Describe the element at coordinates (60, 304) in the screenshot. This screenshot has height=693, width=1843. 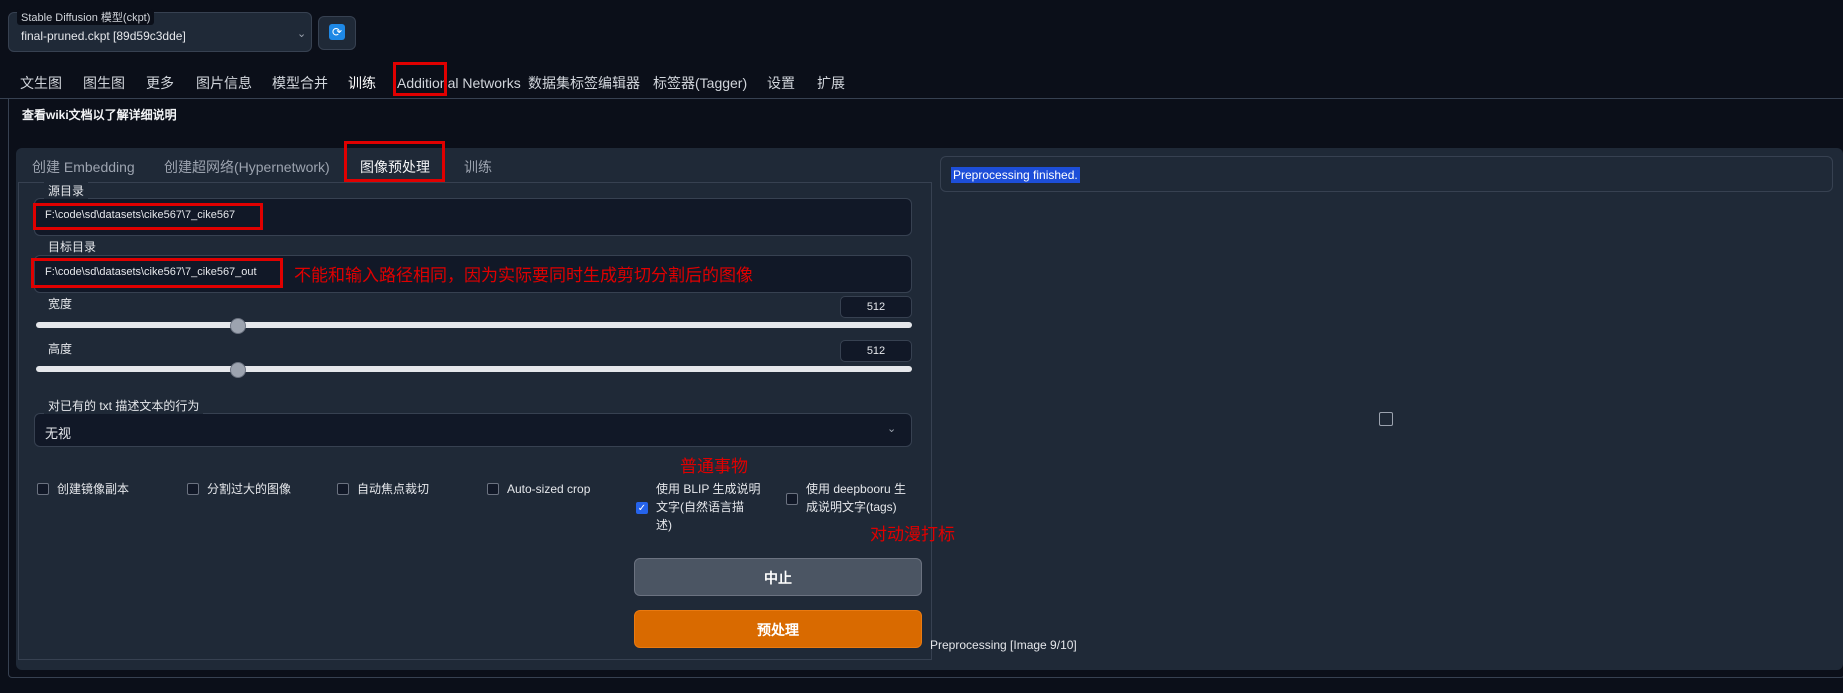
I see `width-label: 宽度` at that location.